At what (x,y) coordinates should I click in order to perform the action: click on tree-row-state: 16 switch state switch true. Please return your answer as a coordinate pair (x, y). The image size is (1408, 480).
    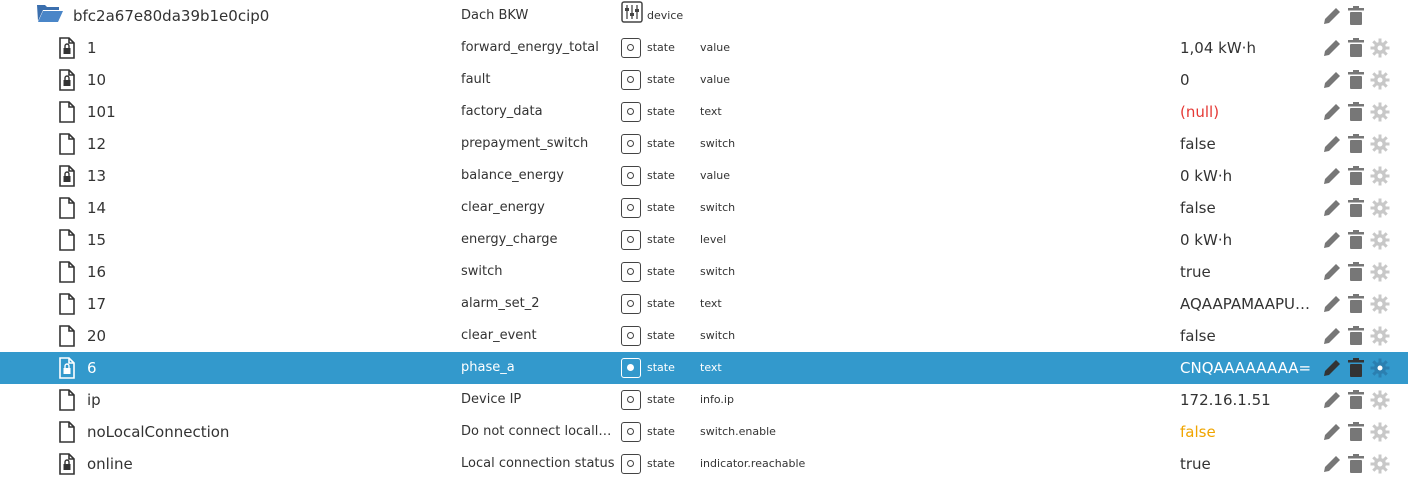
    Looking at the image, I should click on (704, 272).